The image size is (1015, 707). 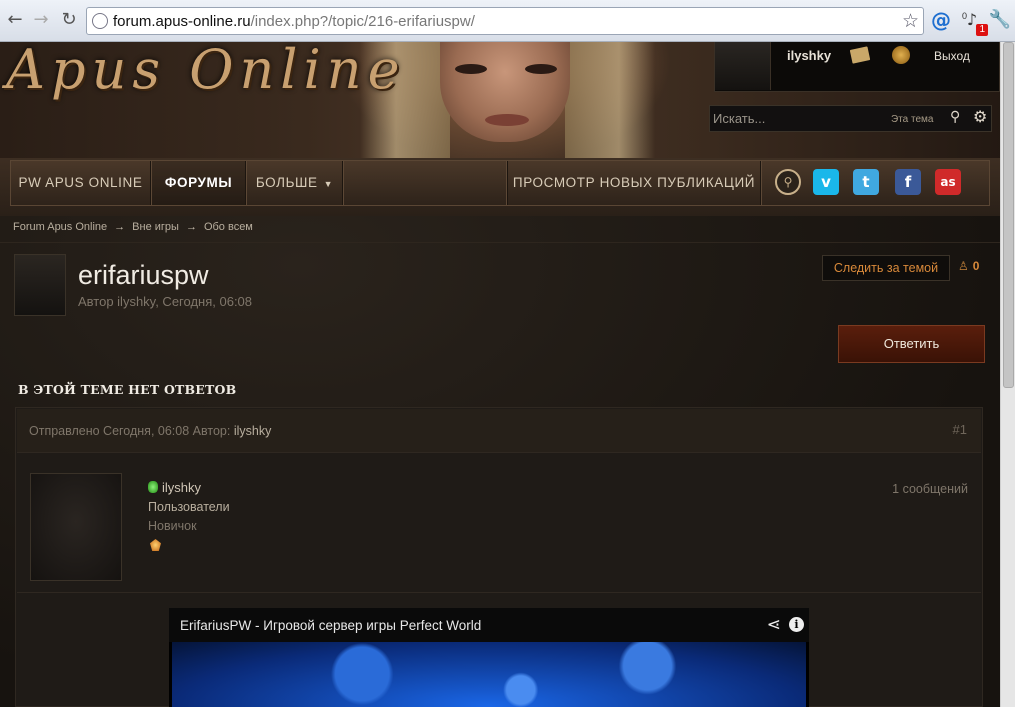 I want to click on share-icon: ⋖, so click(x=774, y=625).